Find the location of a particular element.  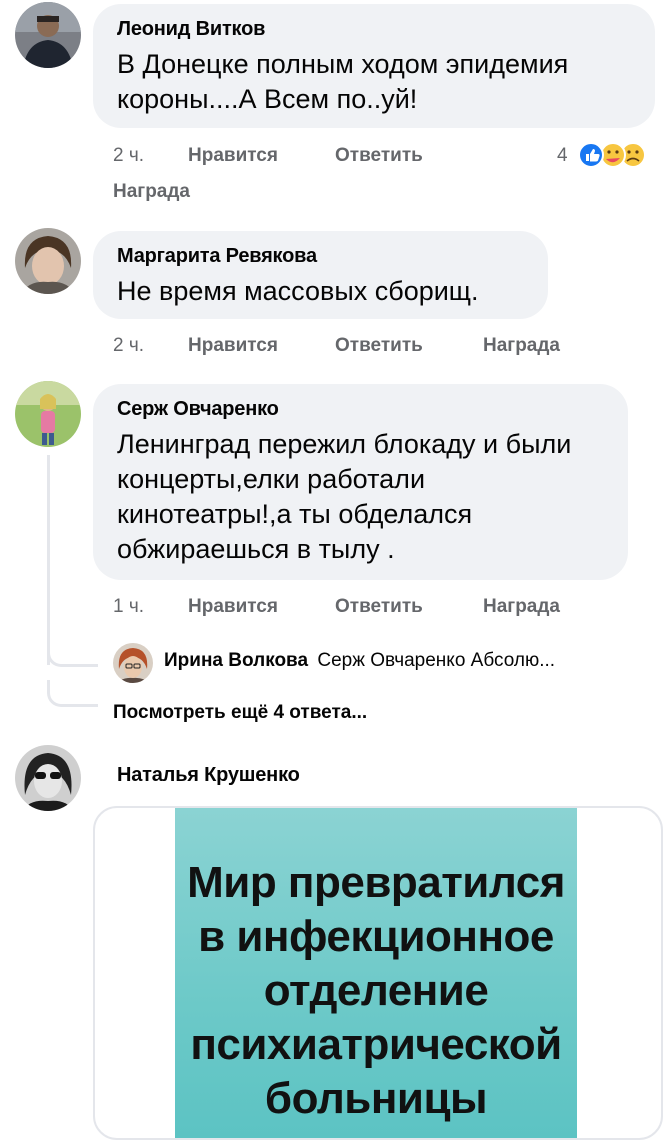

reply-avatar is located at coordinates (133, 663).